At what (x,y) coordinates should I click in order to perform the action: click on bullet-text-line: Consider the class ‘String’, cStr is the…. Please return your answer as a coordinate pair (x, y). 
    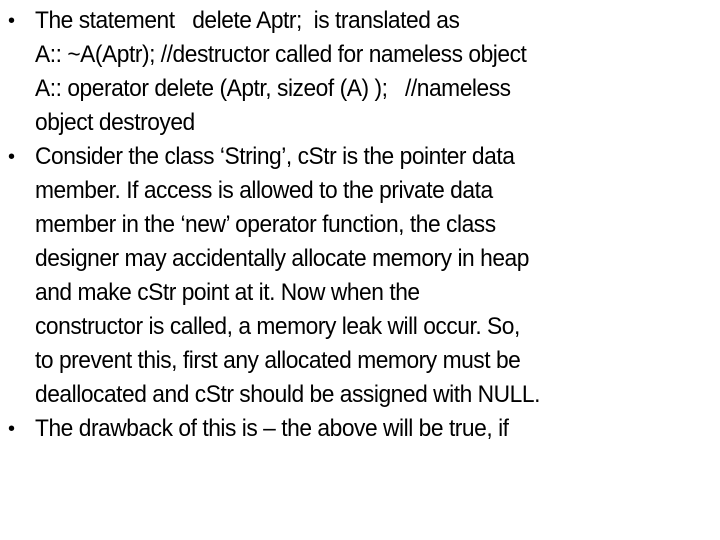
    Looking at the image, I should click on (275, 156).